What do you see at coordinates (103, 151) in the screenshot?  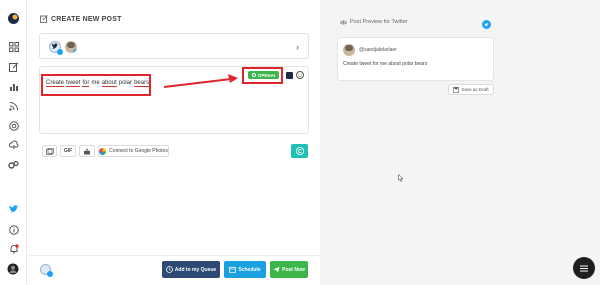 I see `google-photos-icon` at bounding box center [103, 151].